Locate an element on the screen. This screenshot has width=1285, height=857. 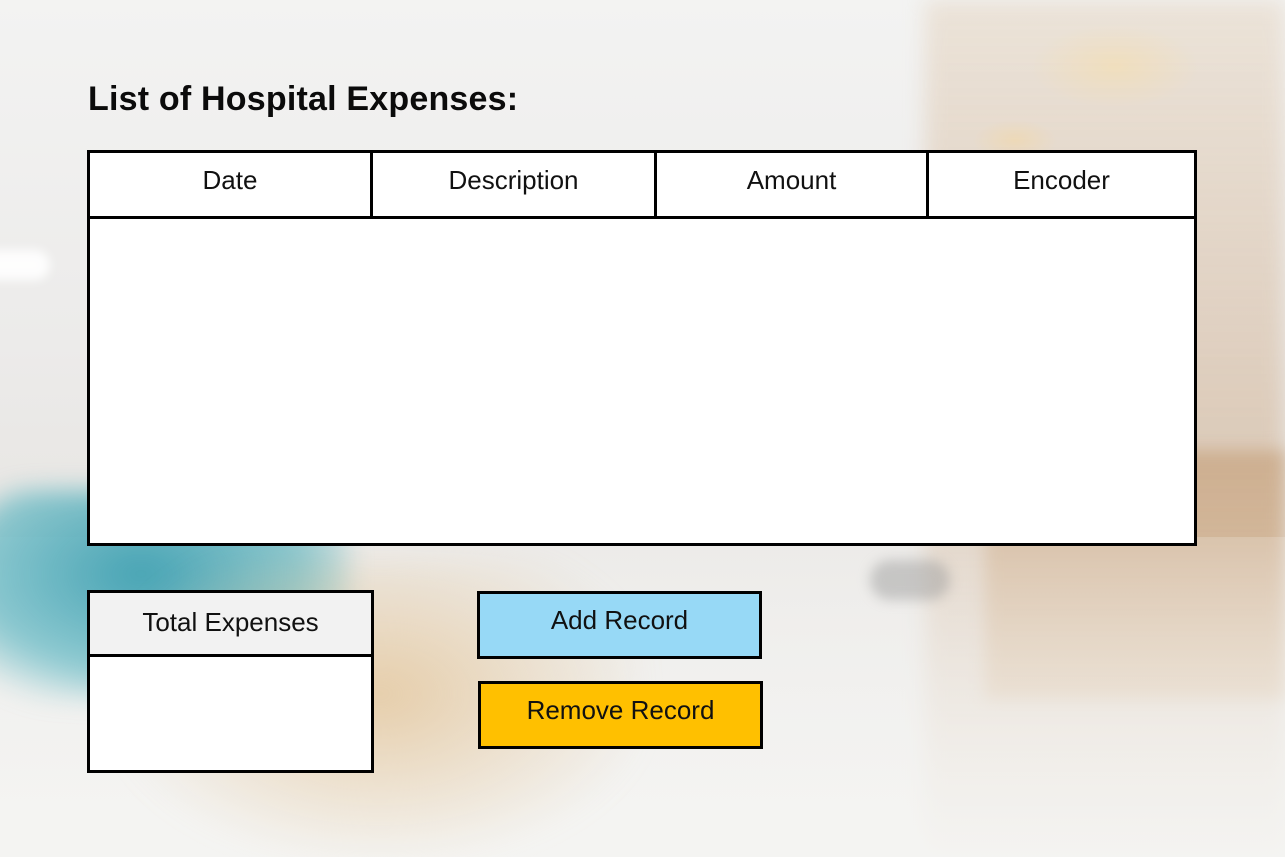
column-header-description: Description is located at coordinates (515, 184).